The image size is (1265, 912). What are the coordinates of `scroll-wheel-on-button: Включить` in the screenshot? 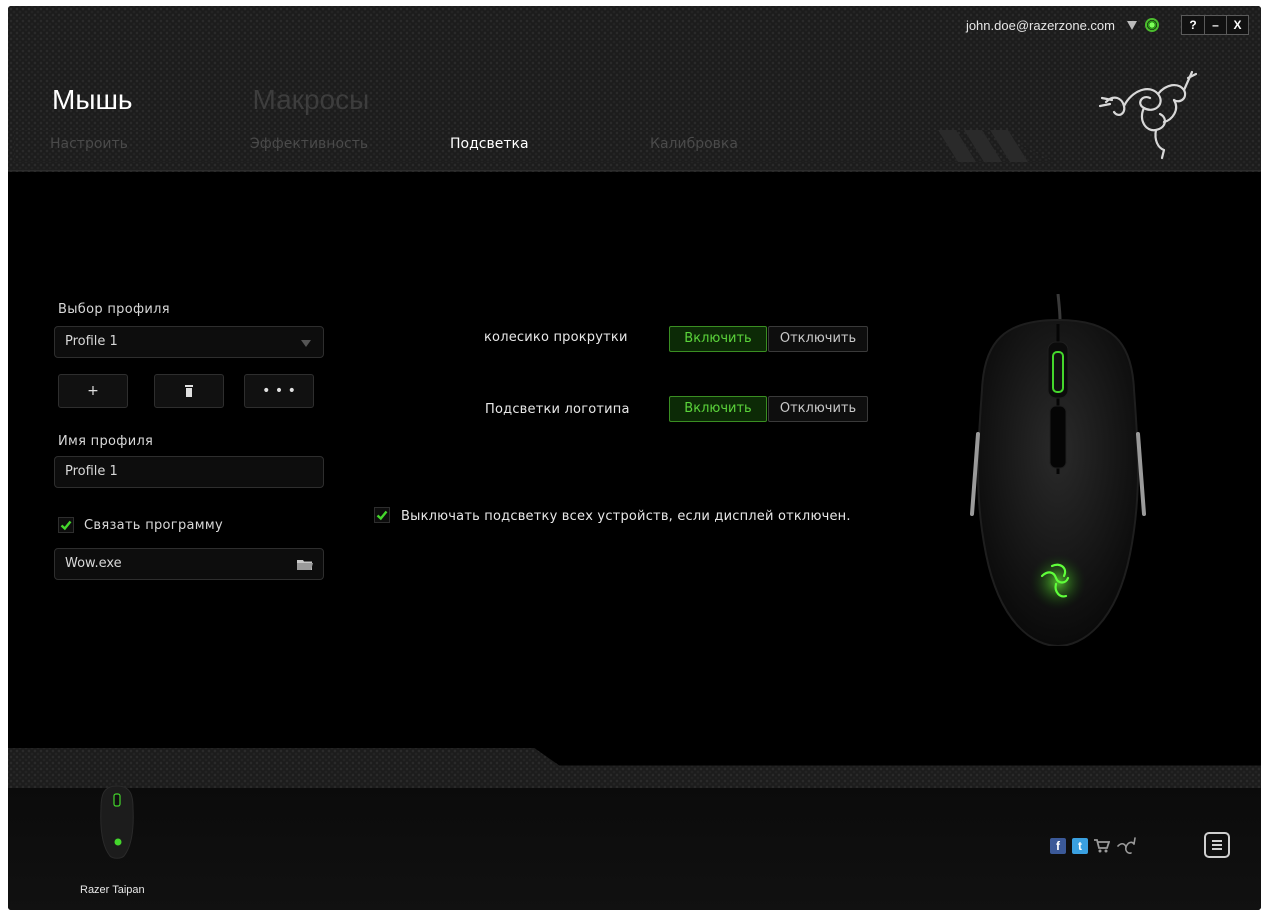 It's located at (718, 339).